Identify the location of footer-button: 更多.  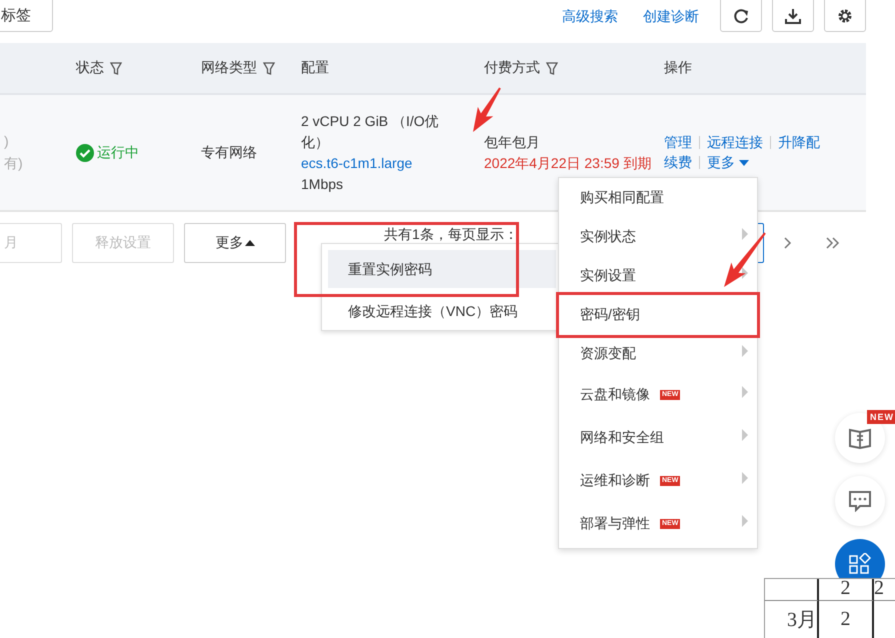
(235, 243).